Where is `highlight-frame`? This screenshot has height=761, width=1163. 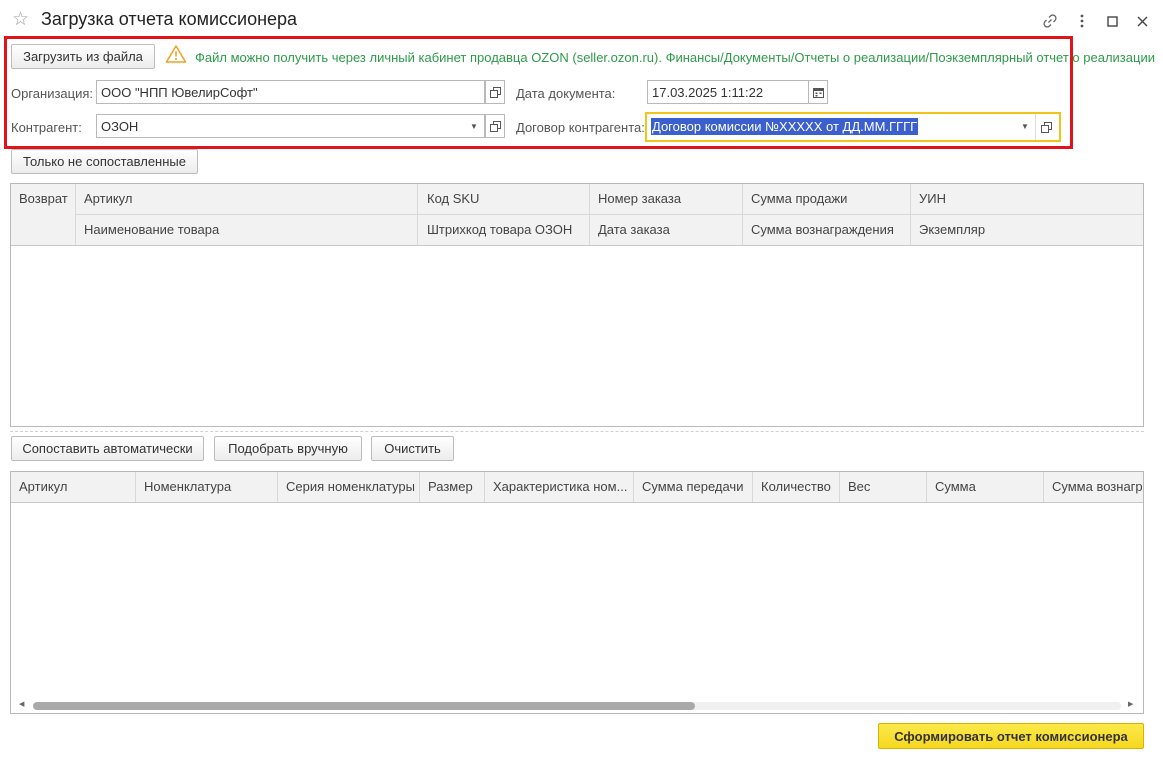
highlight-frame is located at coordinates (538, 92).